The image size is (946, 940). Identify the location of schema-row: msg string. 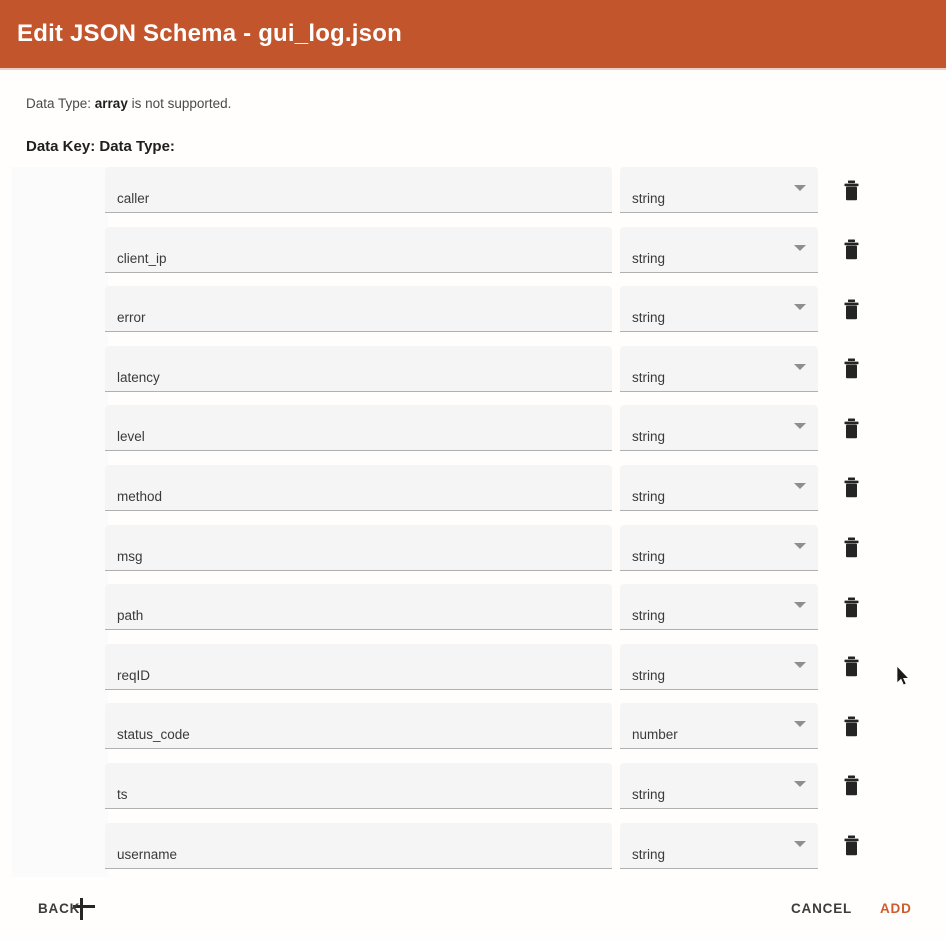
(473, 554).